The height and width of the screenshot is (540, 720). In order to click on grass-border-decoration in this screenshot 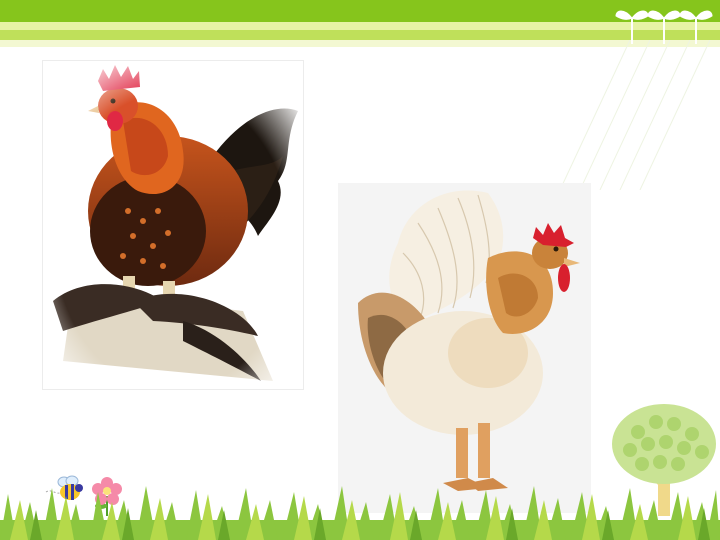, I will do `click(360, 513)`.